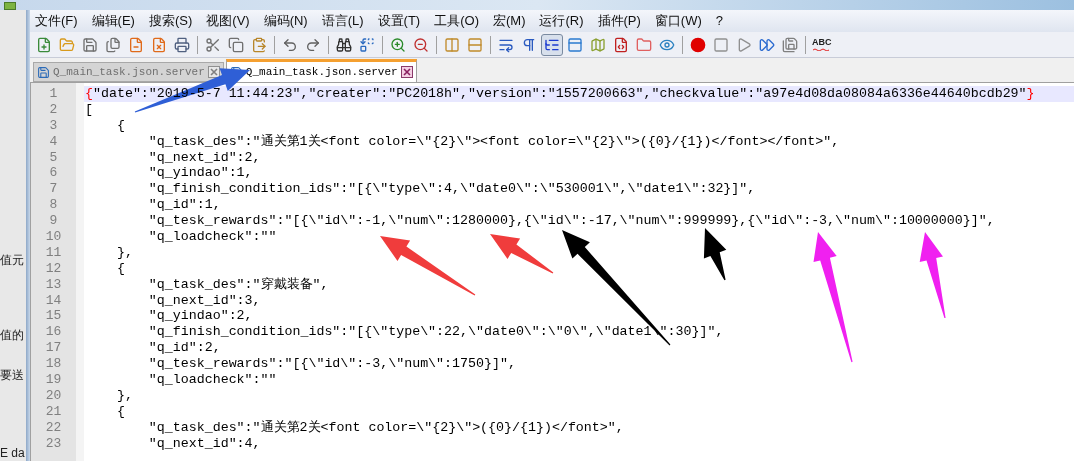 This screenshot has width=1074, height=461. I want to click on play-icon, so click(744, 44).